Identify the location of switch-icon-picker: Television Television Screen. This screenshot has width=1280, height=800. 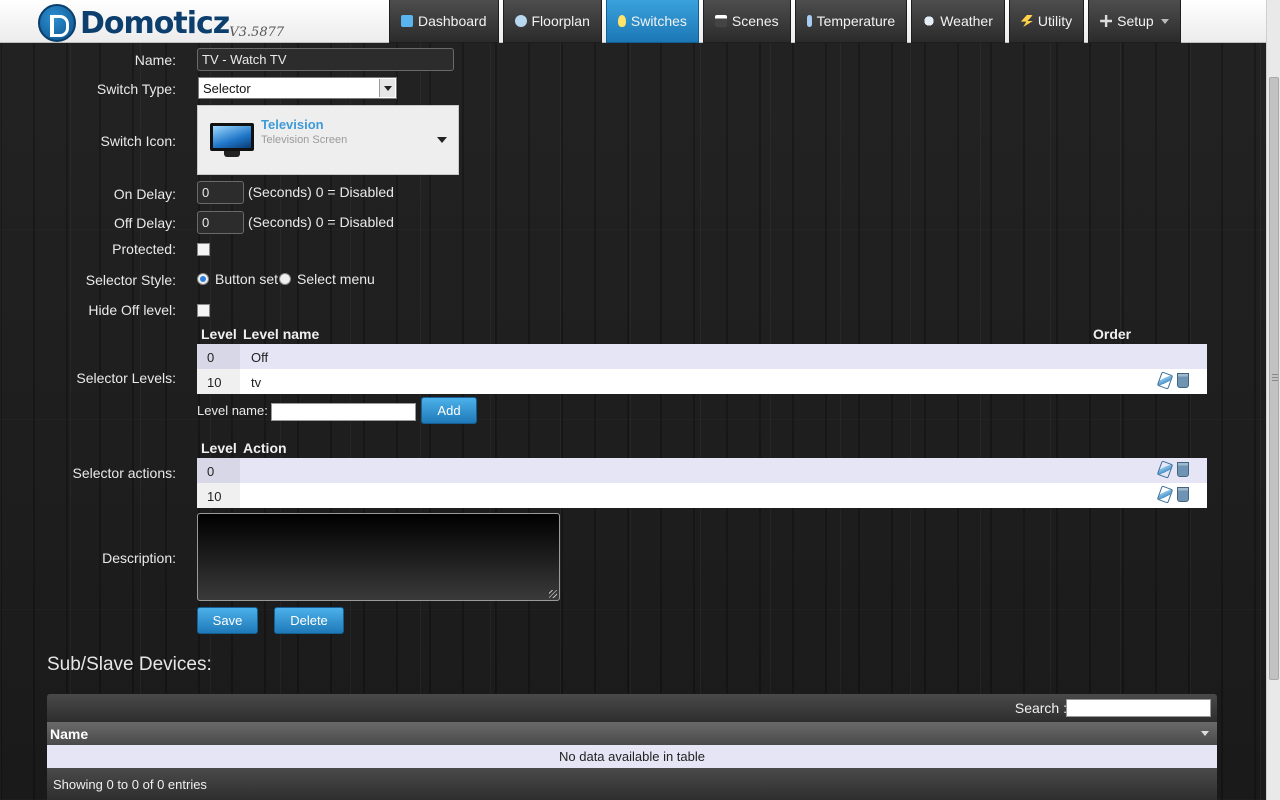
(328, 140).